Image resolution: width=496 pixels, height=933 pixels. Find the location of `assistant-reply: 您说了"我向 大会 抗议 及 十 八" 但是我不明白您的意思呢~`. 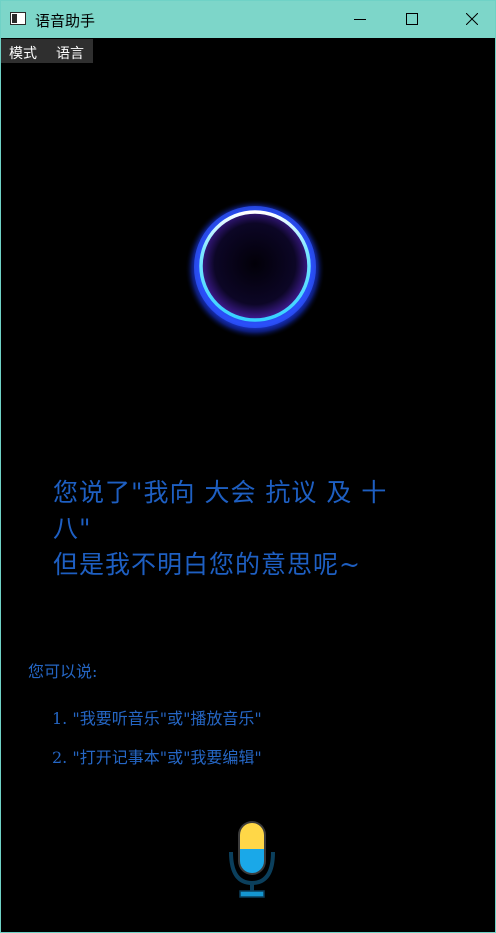

assistant-reply: 您说了"我向 大会 抗议 及 十 八" 但是我不明白您的意思呢~ is located at coordinates (253, 529).